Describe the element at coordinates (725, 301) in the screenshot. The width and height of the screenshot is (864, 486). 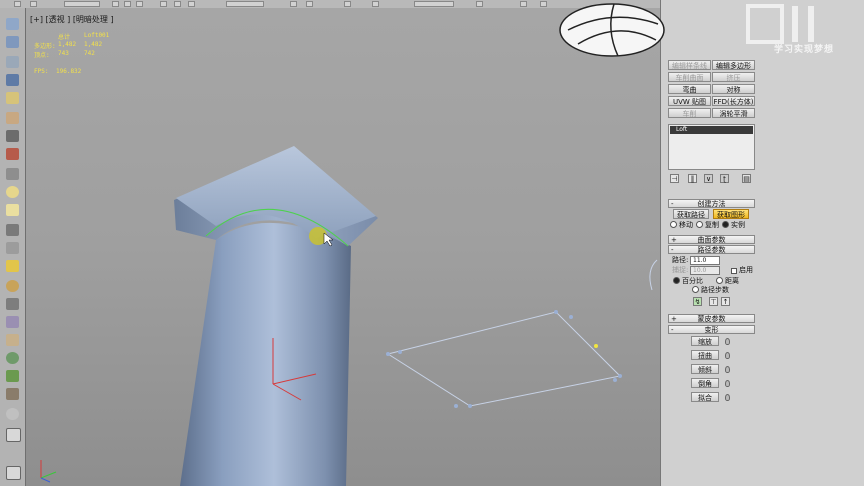
I see `next-shape-icon: ↑` at that location.